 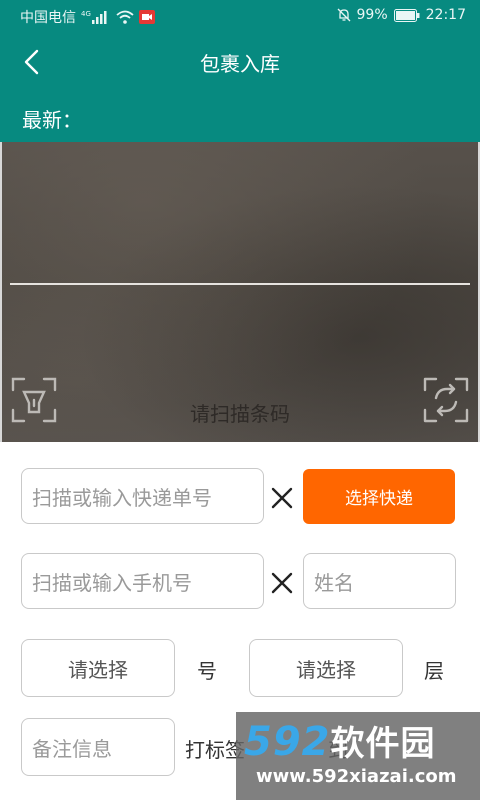 I want to click on shelf-number-select: 请选择, so click(x=98, y=668).